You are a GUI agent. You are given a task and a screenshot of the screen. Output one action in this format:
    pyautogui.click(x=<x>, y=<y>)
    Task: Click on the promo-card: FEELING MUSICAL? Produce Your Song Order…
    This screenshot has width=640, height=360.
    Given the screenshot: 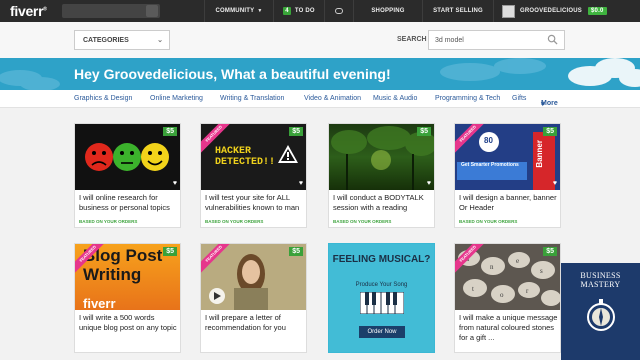 What is the action you would take?
    pyautogui.click(x=381, y=298)
    